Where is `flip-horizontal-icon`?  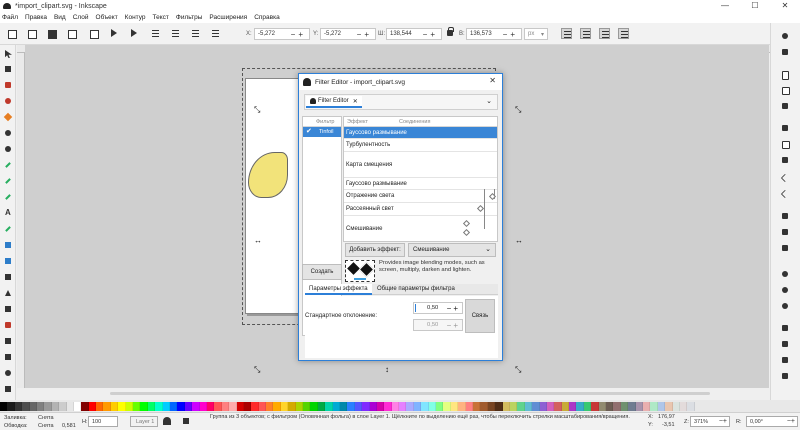 flip-horizontal-icon is located at coordinates (113, 33).